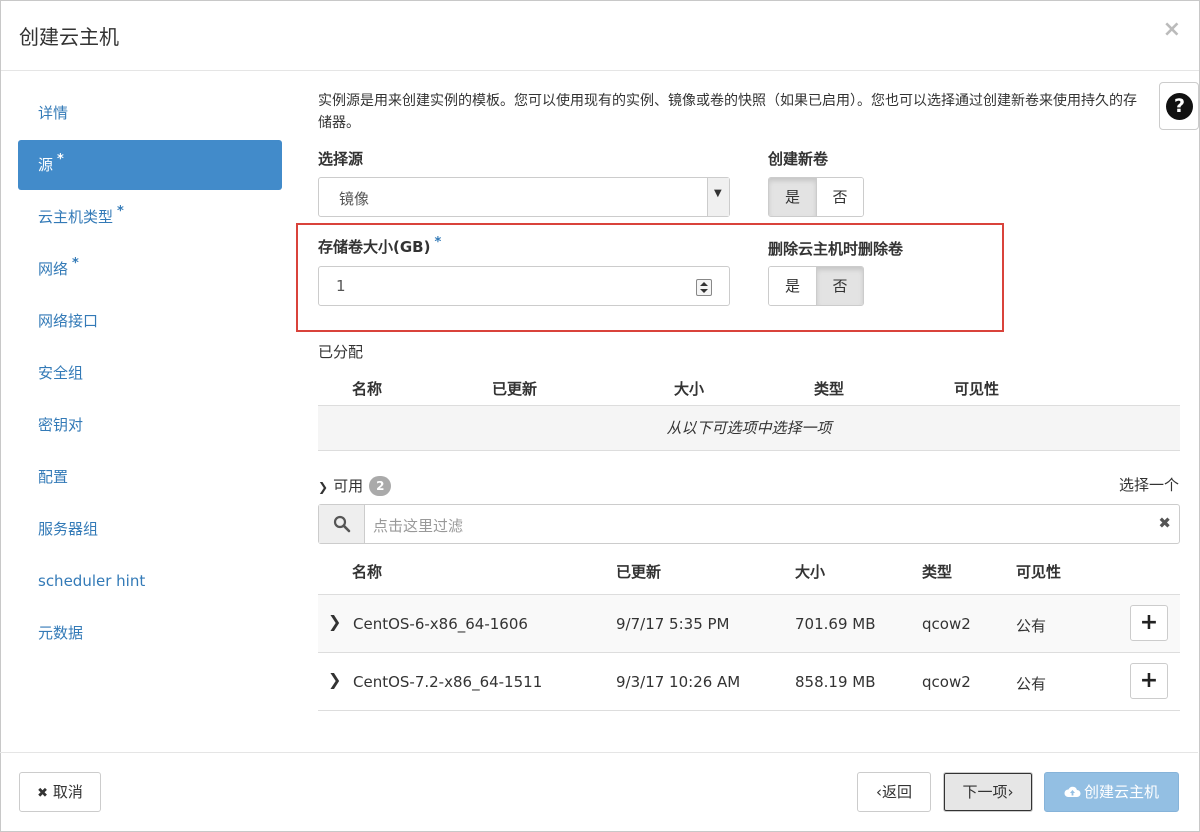 The width and height of the screenshot is (1200, 832). What do you see at coordinates (448, 682) in the screenshot?
I see `image-name: CentOS-7.2-x86_64-1511` at bounding box center [448, 682].